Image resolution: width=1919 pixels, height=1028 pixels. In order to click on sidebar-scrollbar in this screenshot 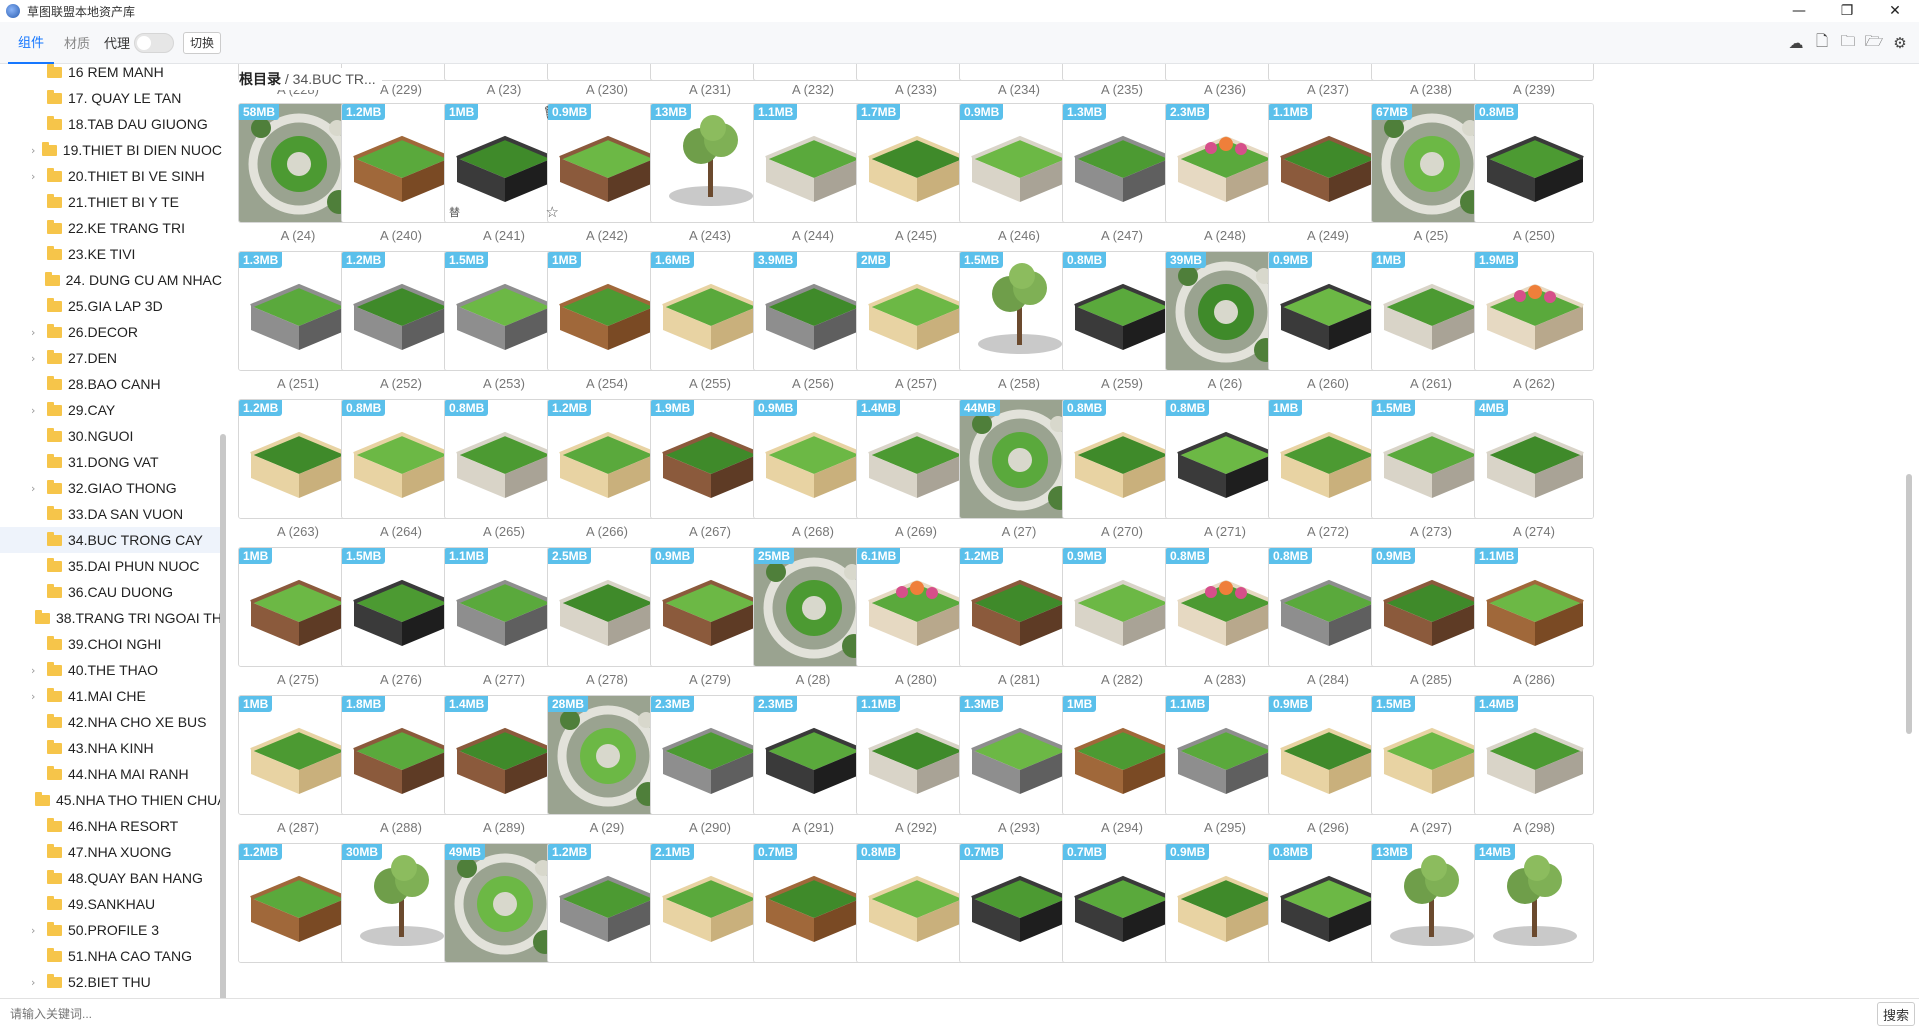, I will do `click(223, 716)`.